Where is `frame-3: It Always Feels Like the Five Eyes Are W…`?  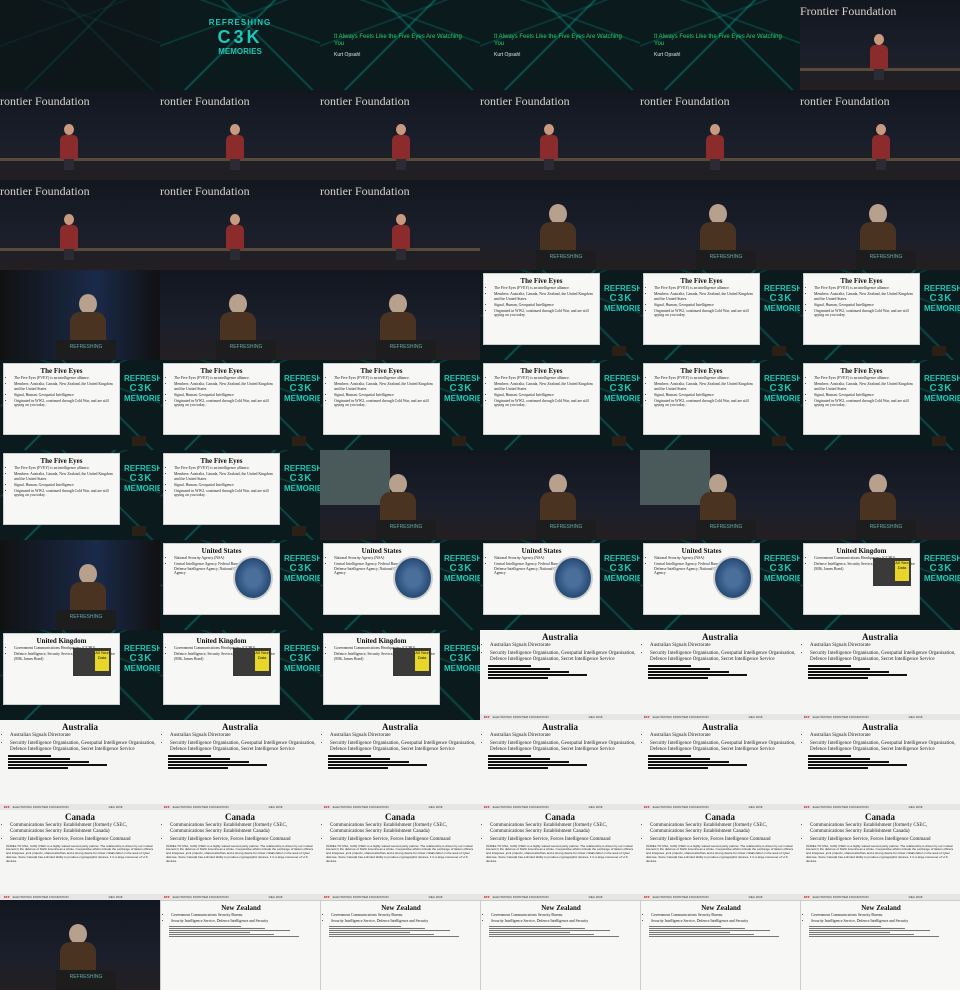 frame-3: It Always Feels Like the Five Eyes Are W… is located at coordinates (400, 45).